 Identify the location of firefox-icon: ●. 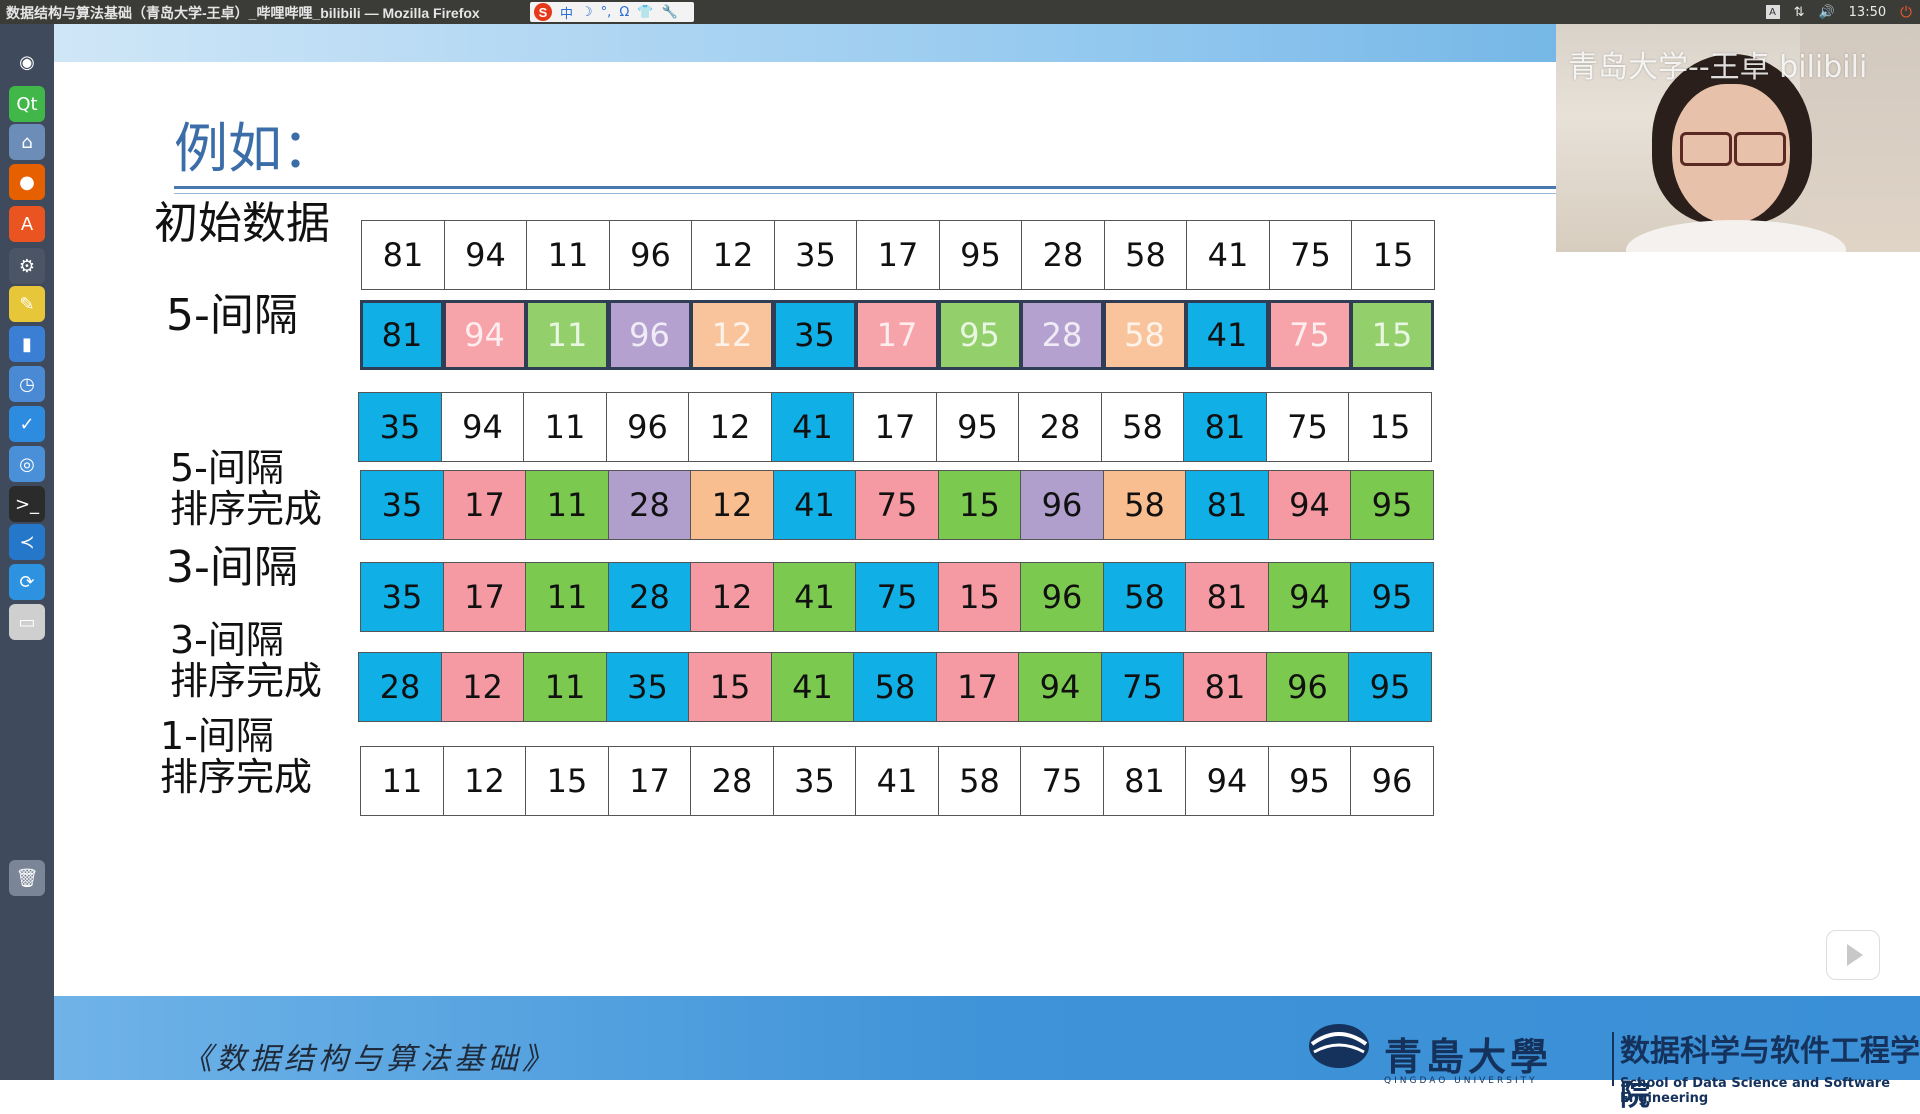
(27, 182).